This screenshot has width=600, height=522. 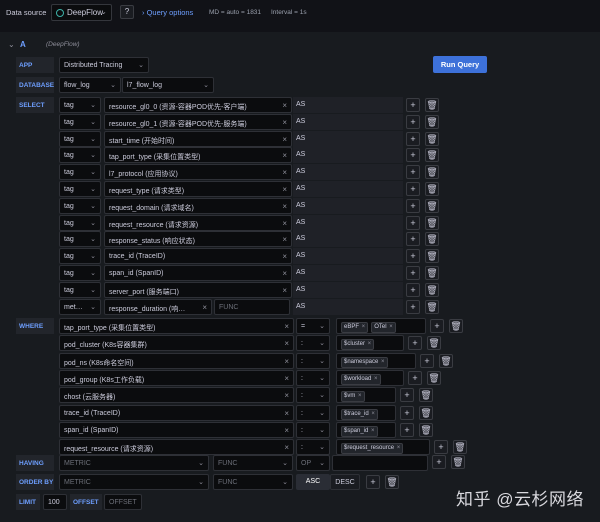 I want to click on where-value: $span_id ×, so click(x=366, y=430).